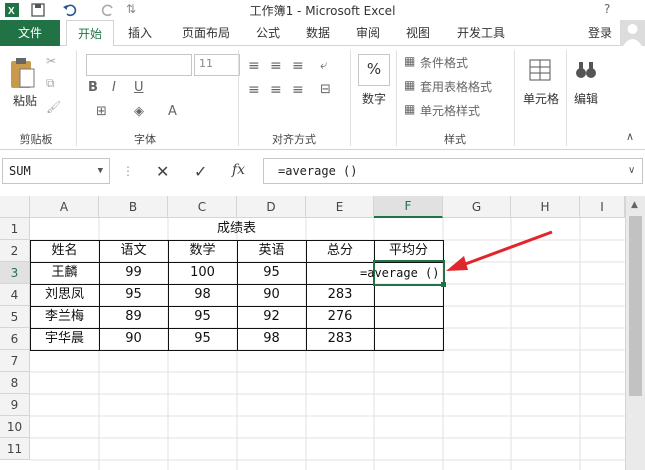  I want to click on align-middle-icon: ≡, so click(276, 66).